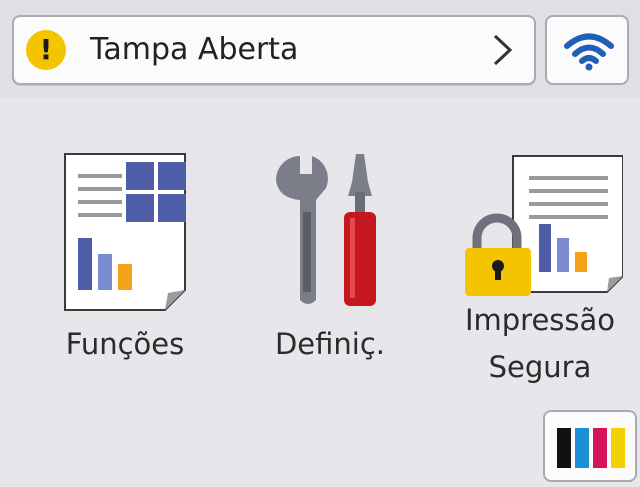  I want to click on settings-tools-icon, so click(326, 230).